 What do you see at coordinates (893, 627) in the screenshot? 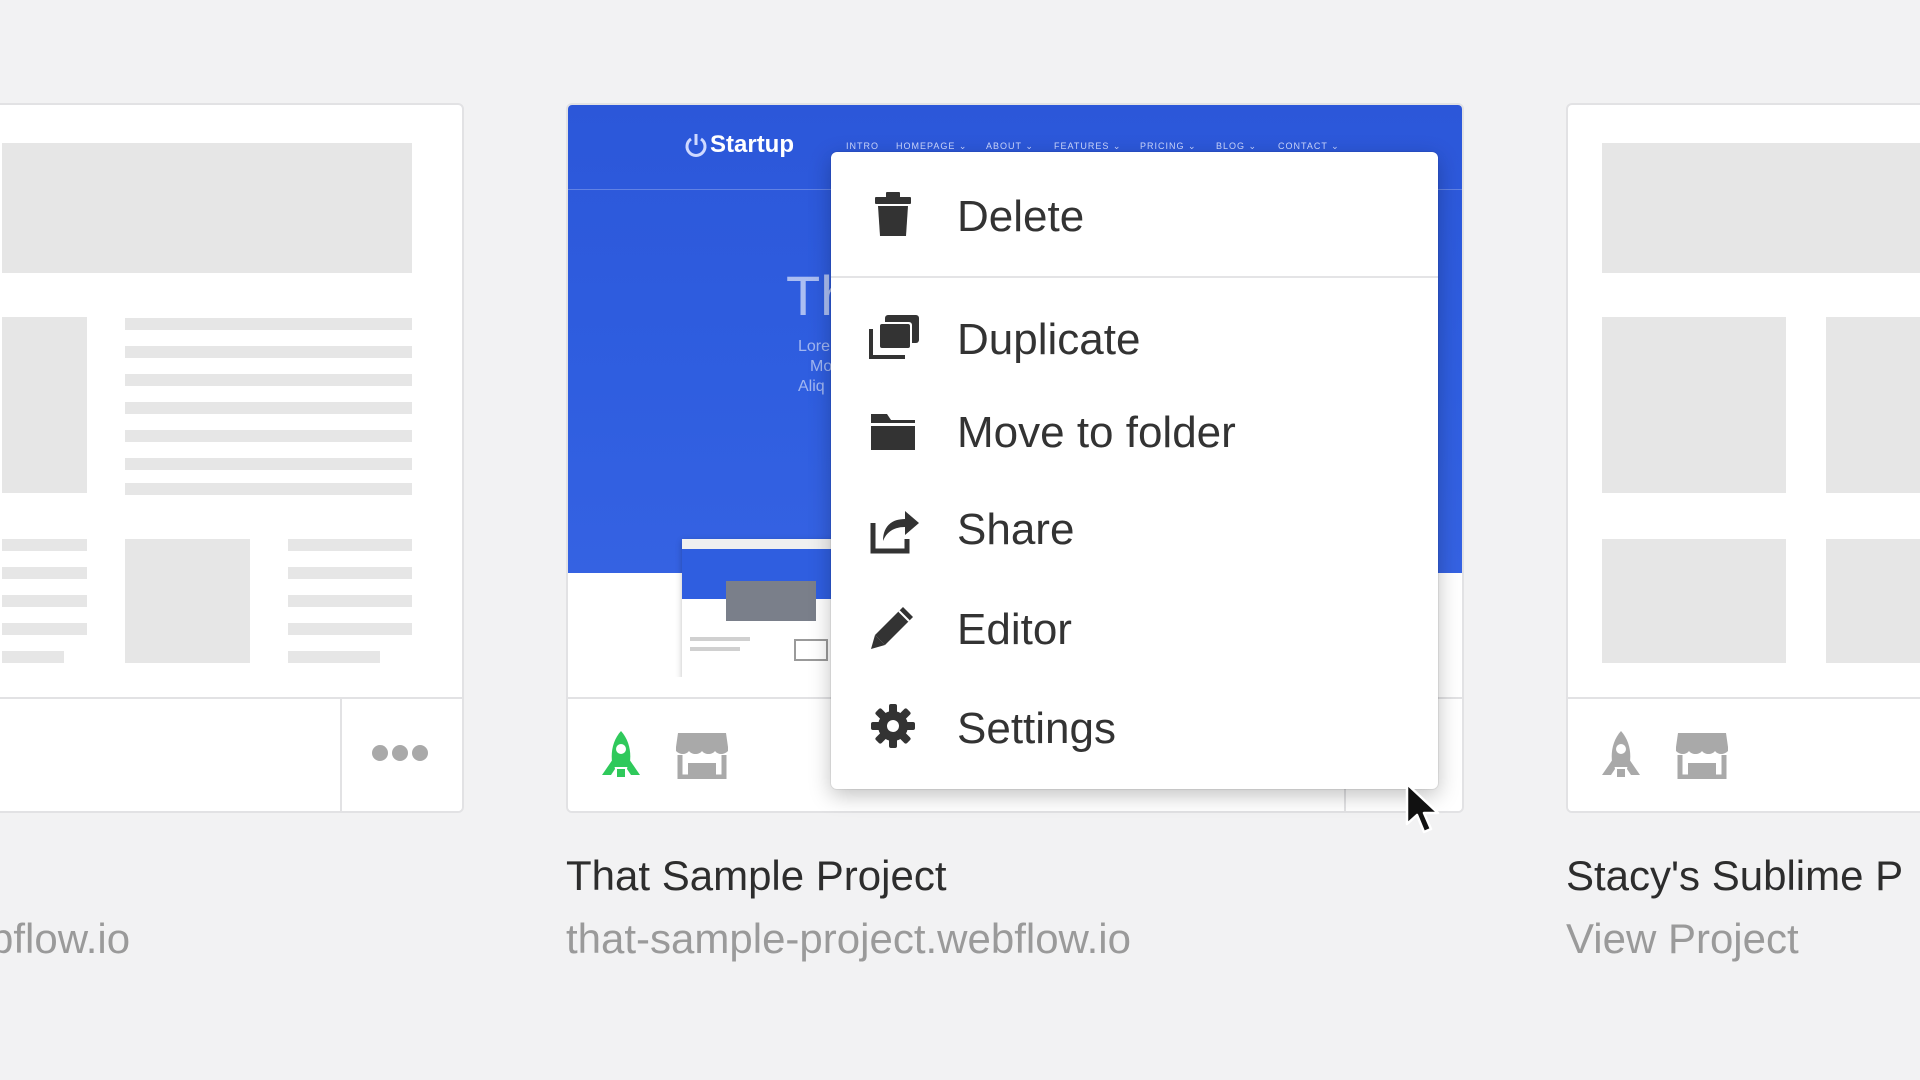
I see `pencil-icon` at bounding box center [893, 627].